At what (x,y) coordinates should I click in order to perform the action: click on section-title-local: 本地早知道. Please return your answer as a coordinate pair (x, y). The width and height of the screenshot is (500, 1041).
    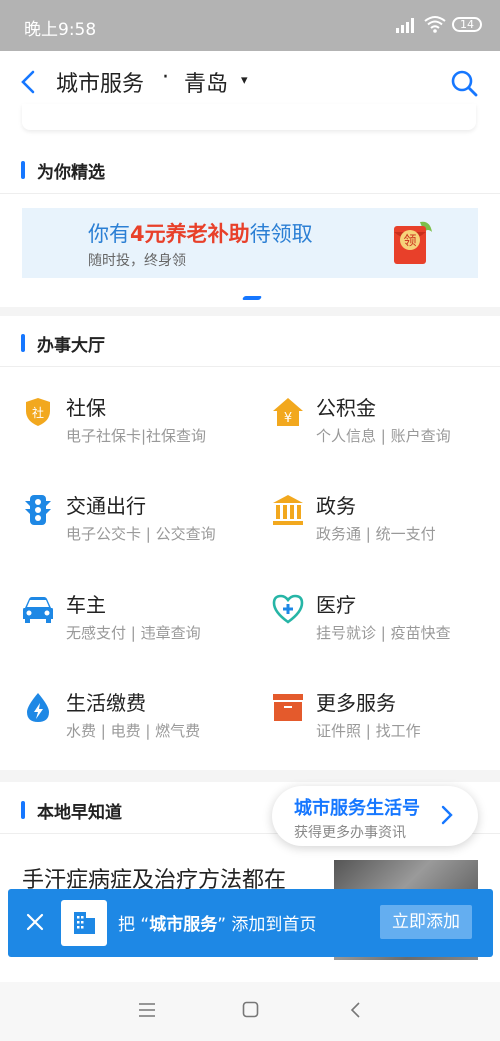
    Looking at the image, I should click on (79, 813).